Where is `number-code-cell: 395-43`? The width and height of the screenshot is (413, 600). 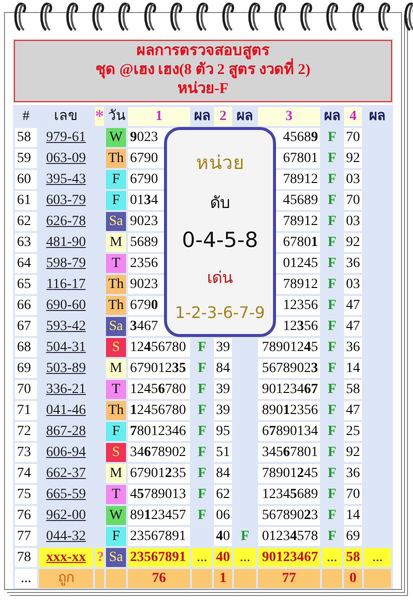
number-code-cell: 395-43 is located at coordinates (66, 179).